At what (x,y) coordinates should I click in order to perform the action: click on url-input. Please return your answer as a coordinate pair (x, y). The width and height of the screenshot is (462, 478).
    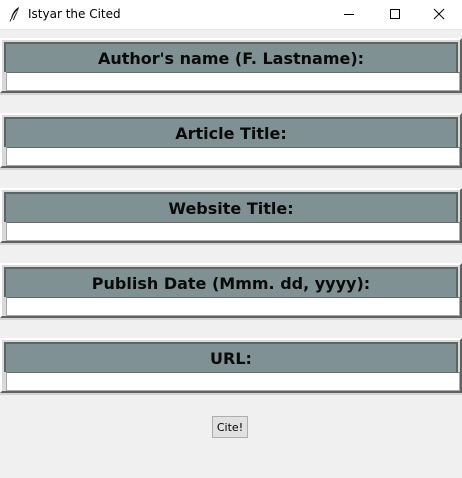
    Looking at the image, I should click on (233, 381).